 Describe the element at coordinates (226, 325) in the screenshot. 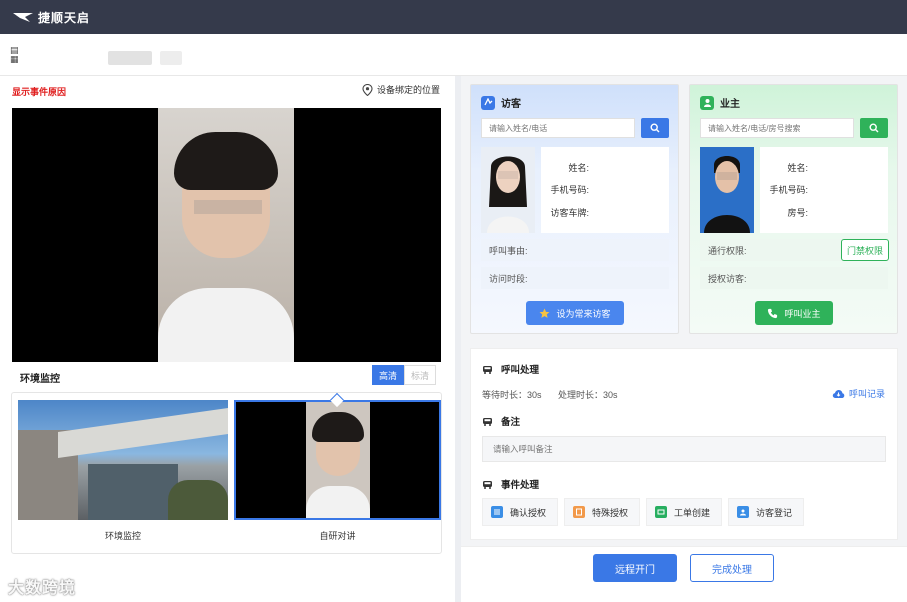

I see `person-shirt` at that location.